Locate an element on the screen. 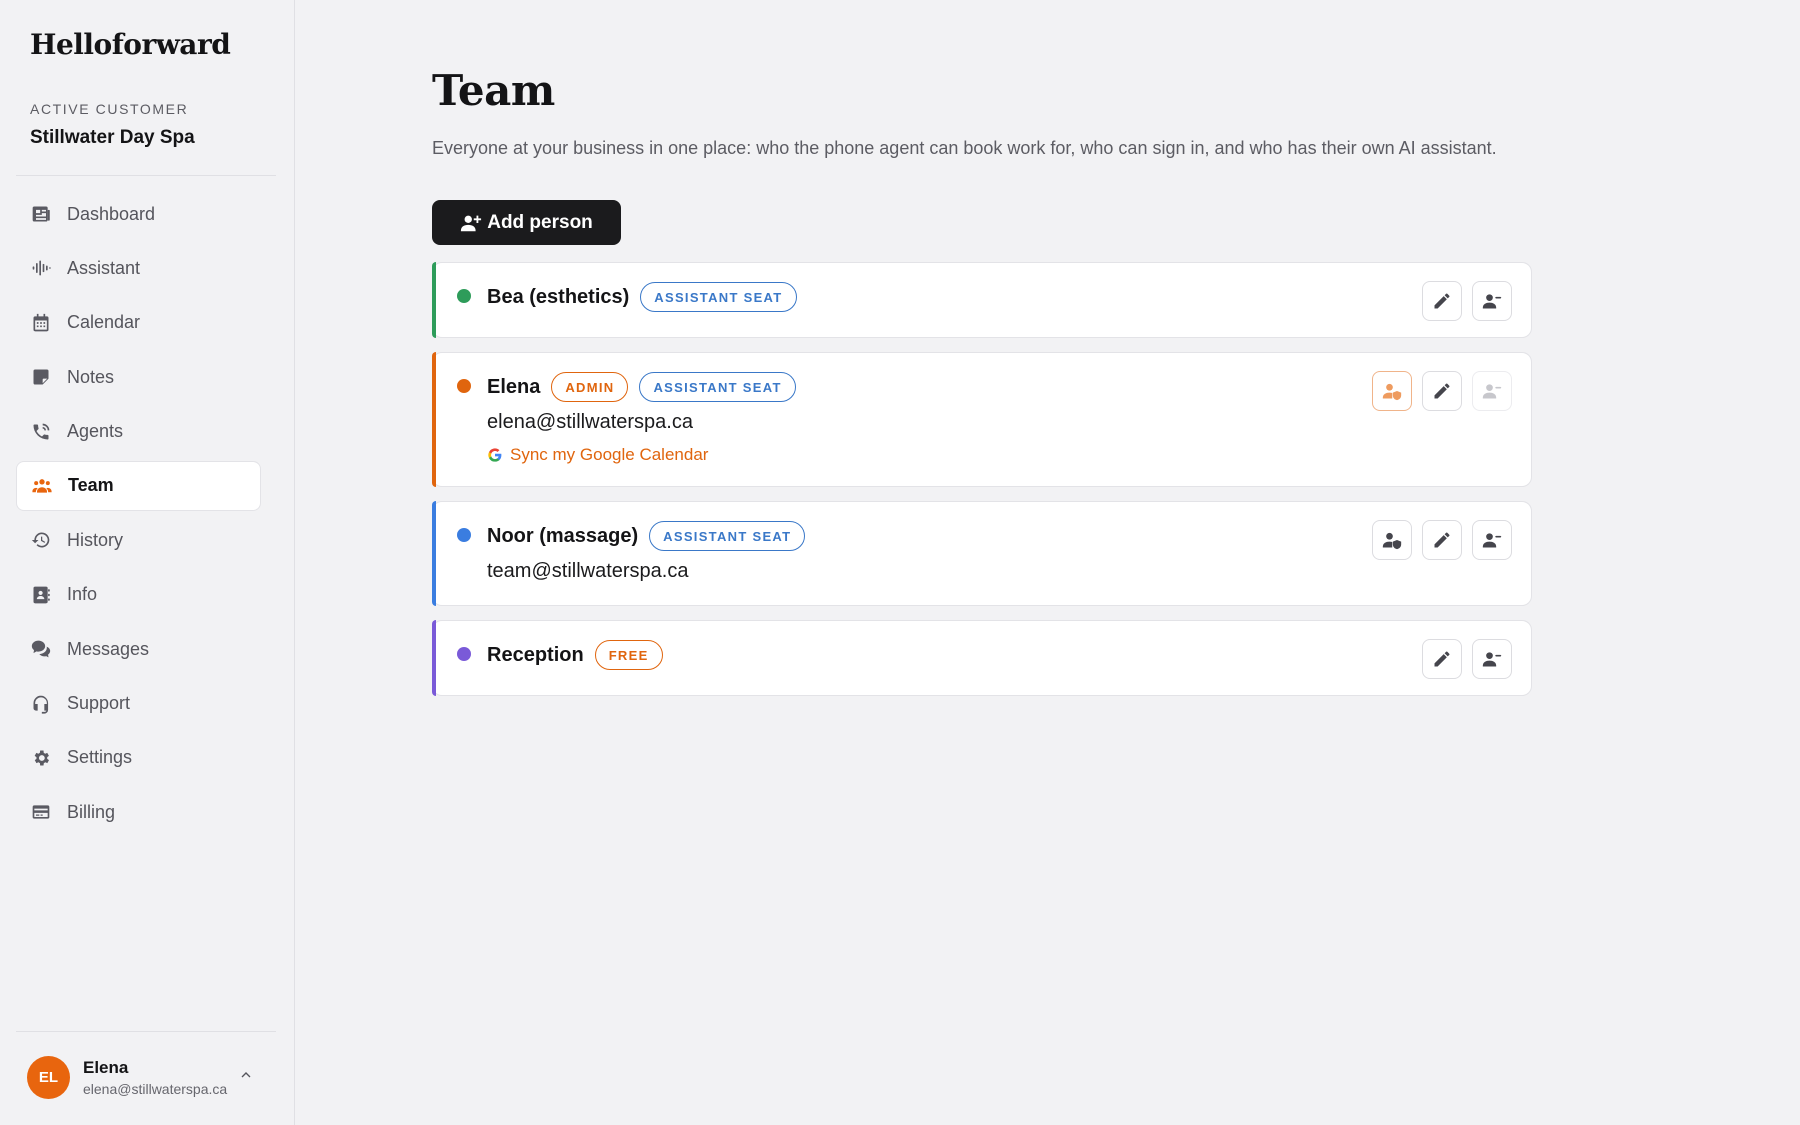 This screenshot has height=1125, width=1800. person-email: team@stillwaterspa.ca is located at coordinates (588, 571).